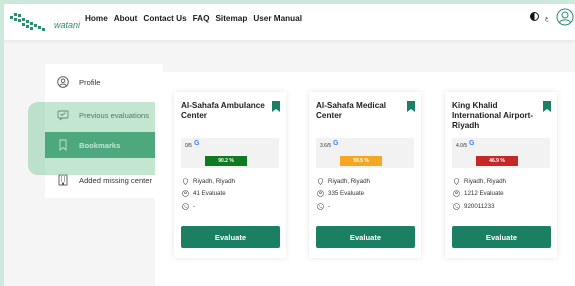  I want to click on percent-badge: 46.9 %, so click(497, 161).